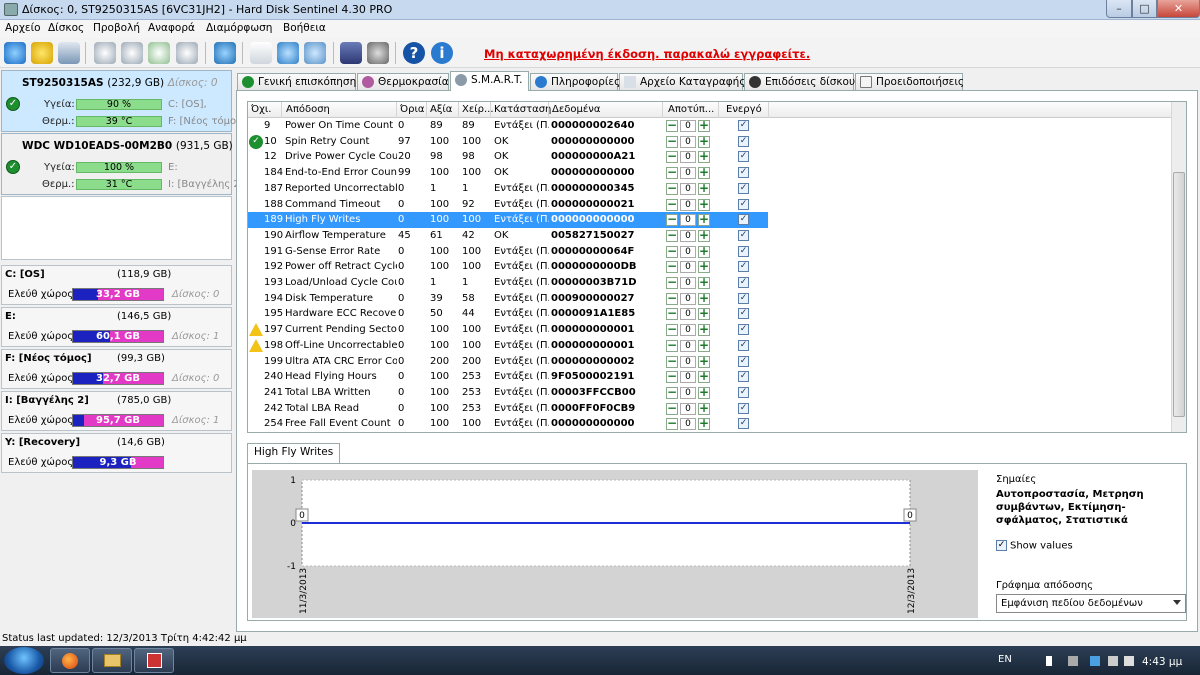 The image size is (1200, 675). I want to click on document-icon, so click(261, 53).